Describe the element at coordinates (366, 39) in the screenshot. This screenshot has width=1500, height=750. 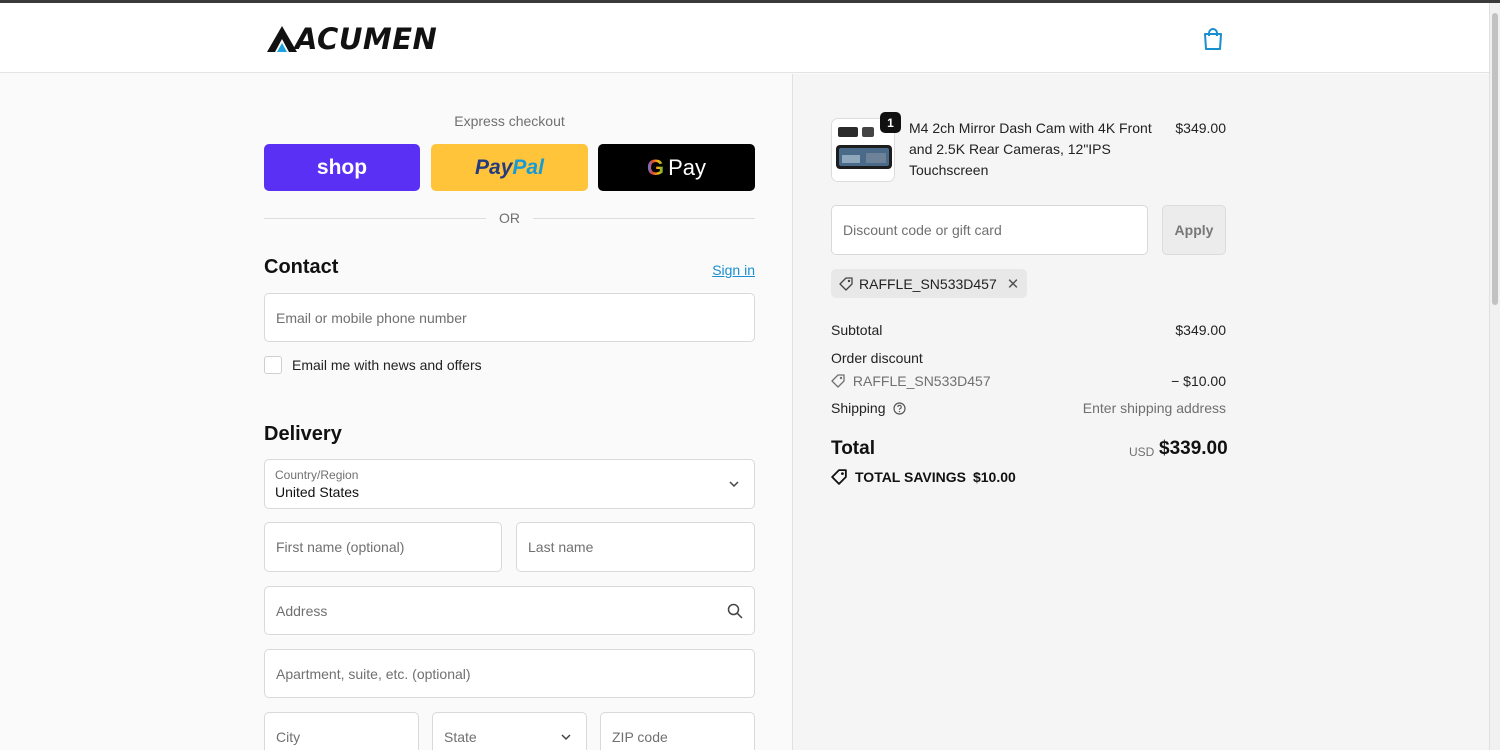
I see `brand-logo-text: ACUMEN` at that location.